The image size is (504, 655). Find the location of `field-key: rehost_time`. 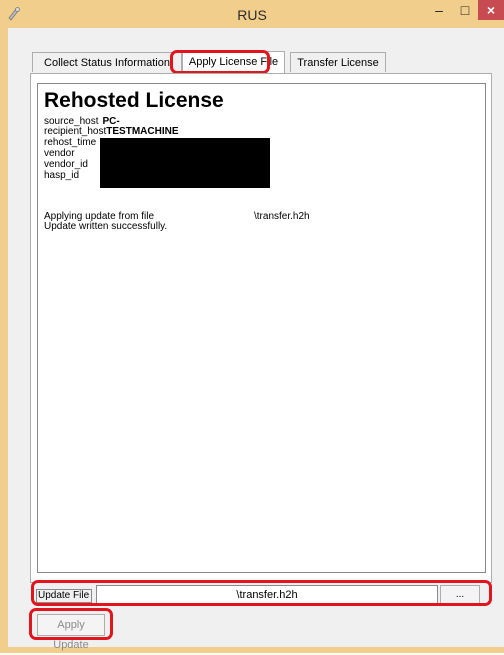

field-key: rehost_time is located at coordinates (70, 142).